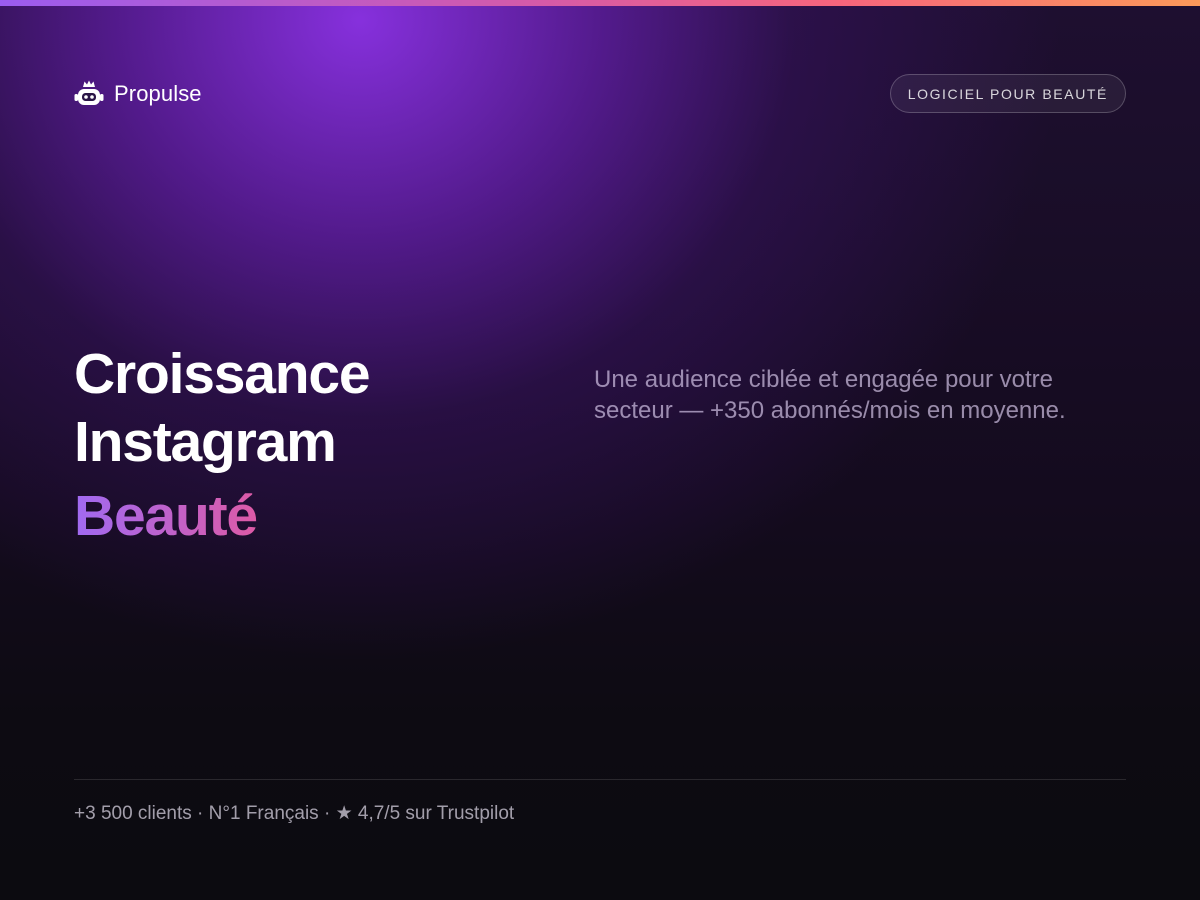  What do you see at coordinates (1007, 93) in the screenshot?
I see `category-badge: LOGICIEL POUR BEAUTÉ` at bounding box center [1007, 93].